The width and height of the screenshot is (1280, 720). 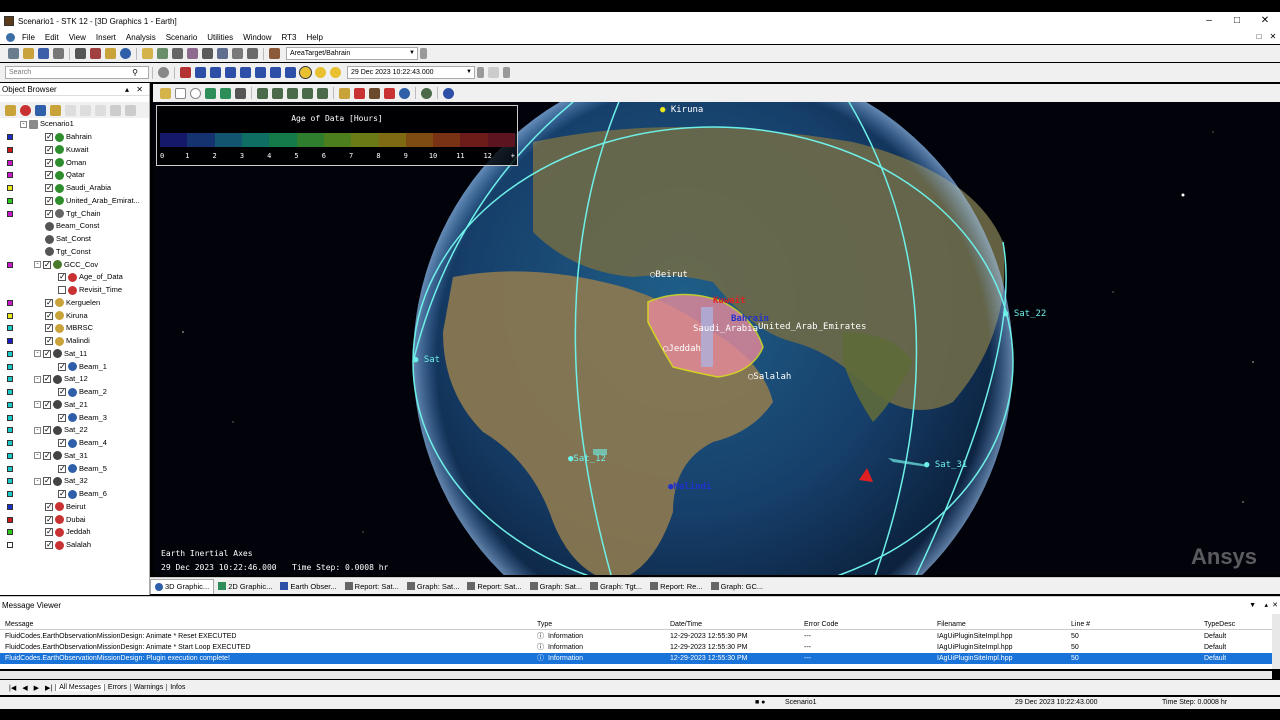 What do you see at coordinates (130, 110) in the screenshot?
I see `rename-icon` at bounding box center [130, 110].